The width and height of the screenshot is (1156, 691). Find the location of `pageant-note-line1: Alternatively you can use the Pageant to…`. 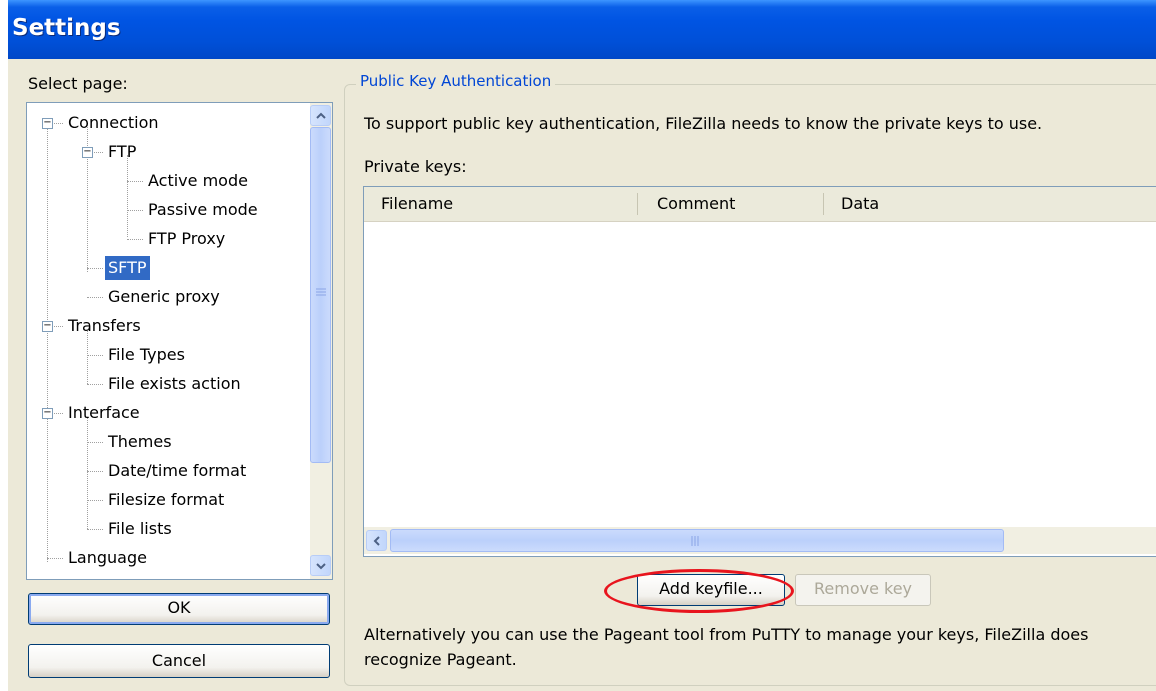

pageant-note-line1: Alternatively you can use the Pageant to… is located at coordinates (726, 634).